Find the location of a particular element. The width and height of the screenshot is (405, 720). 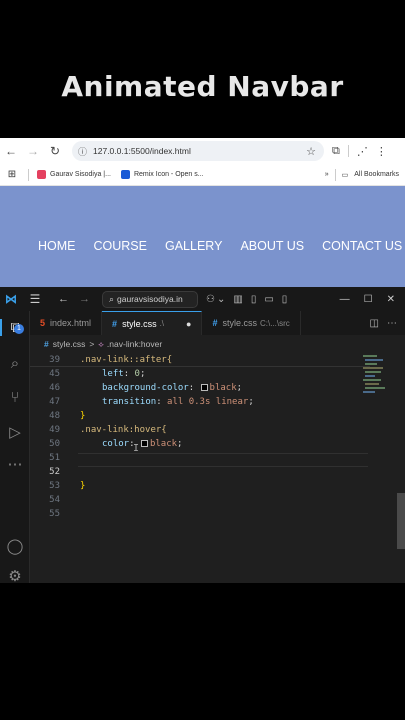

tab-path-suffix: .\ is located at coordinates (162, 323).